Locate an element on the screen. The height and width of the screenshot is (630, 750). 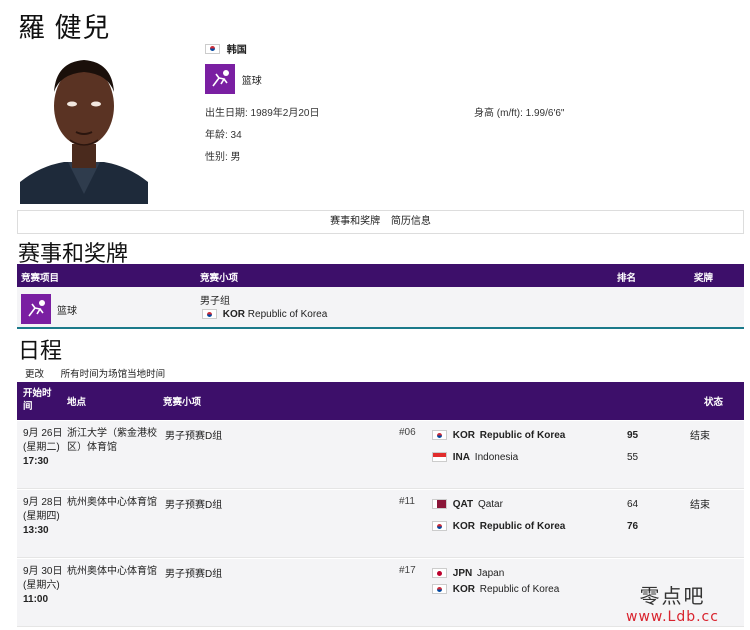
match-date: 9月 30日 (星期六) 11:00 is located at coordinates (43, 585).